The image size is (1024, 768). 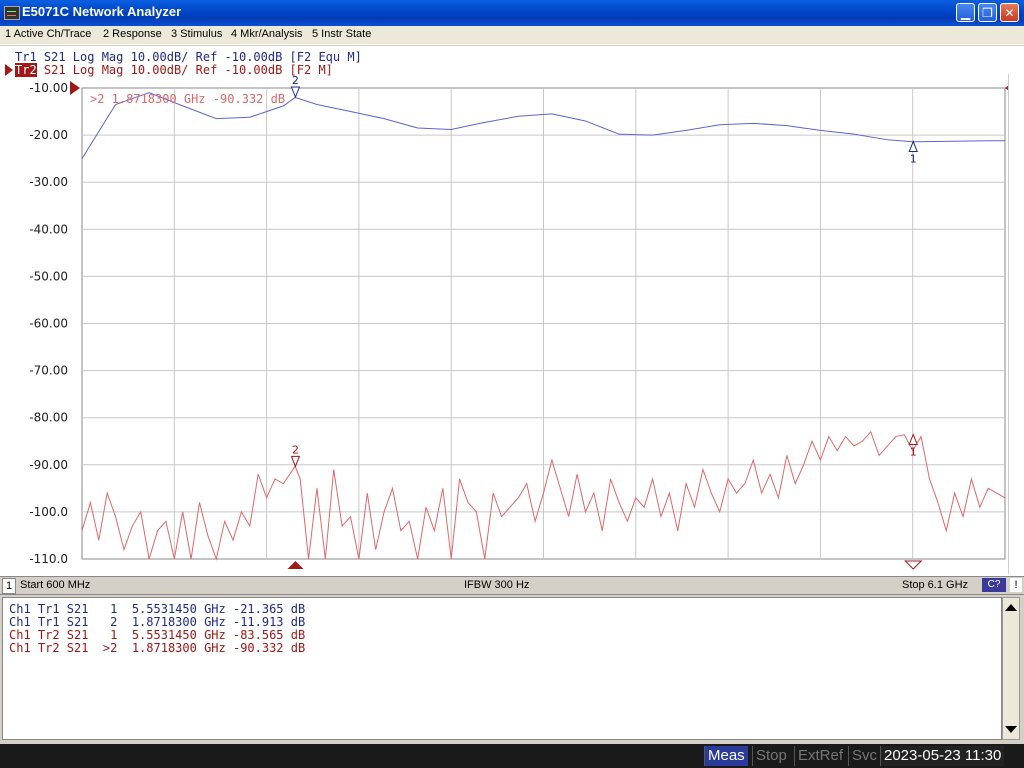 I want to click on minimize-button: ▁, so click(x=965, y=12).